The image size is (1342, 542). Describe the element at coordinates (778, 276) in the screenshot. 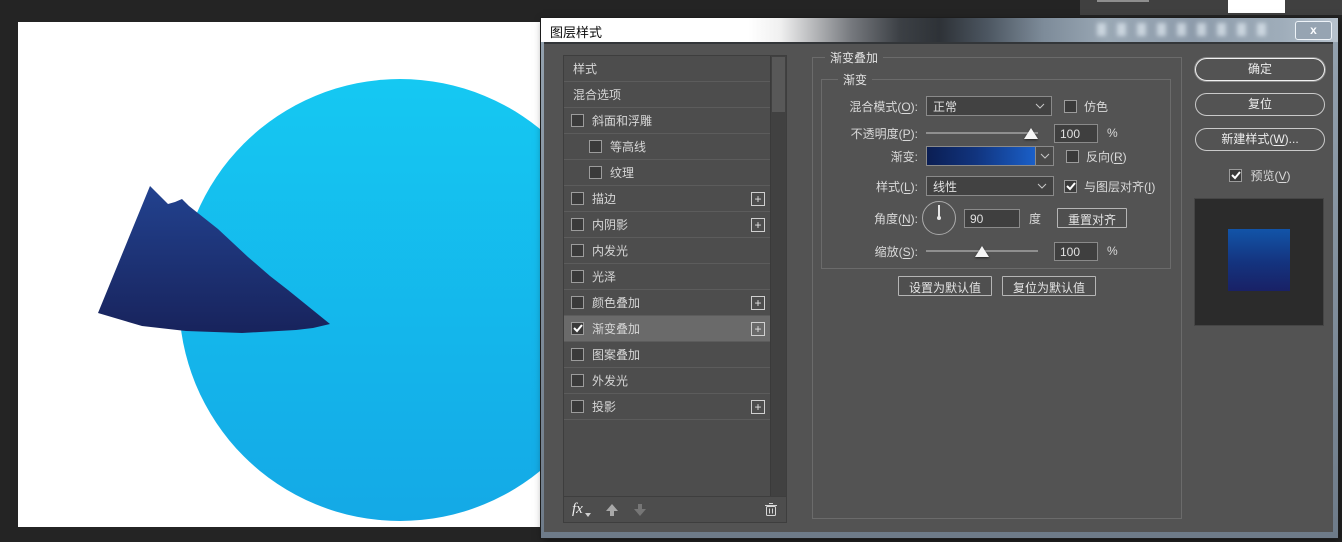

I see `styles-list-scrollbar` at that location.